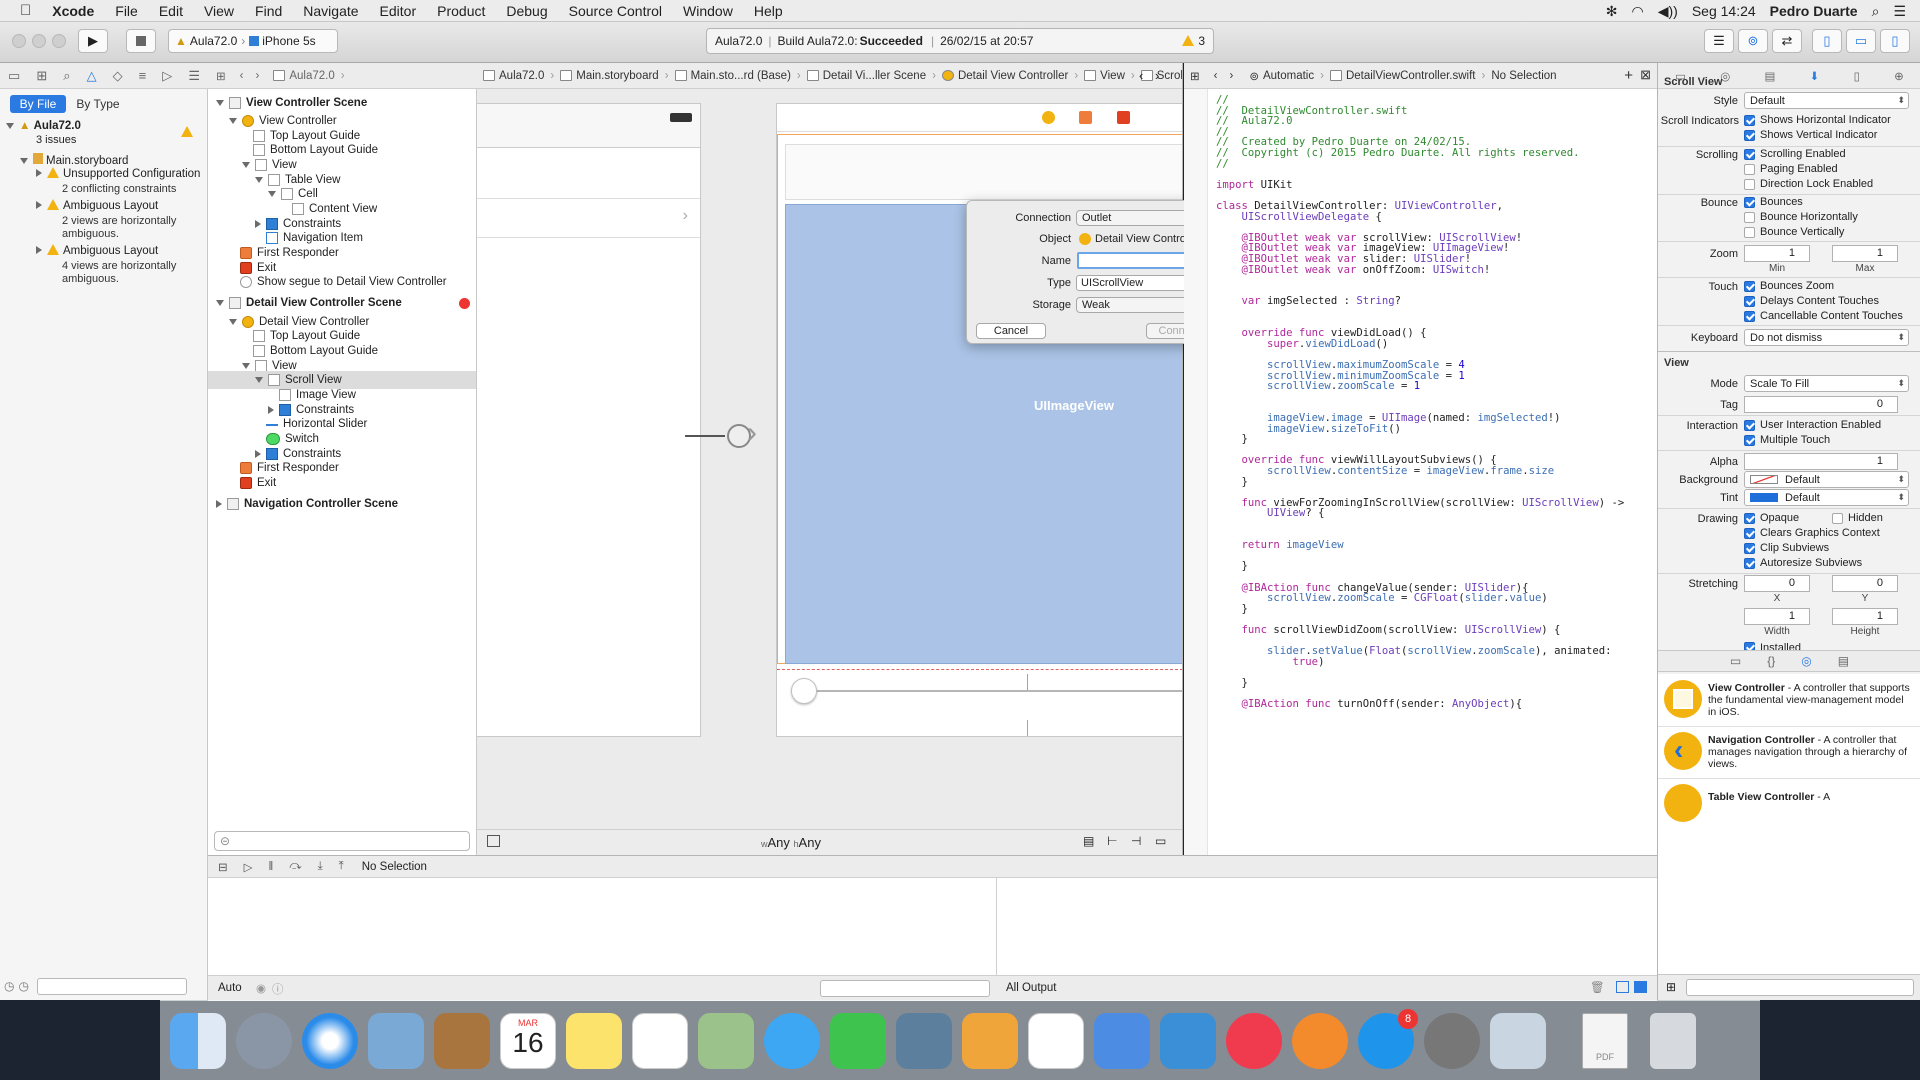  I want to click on multiple-touch-checkbox: Multiple Touch, so click(1787, 440).